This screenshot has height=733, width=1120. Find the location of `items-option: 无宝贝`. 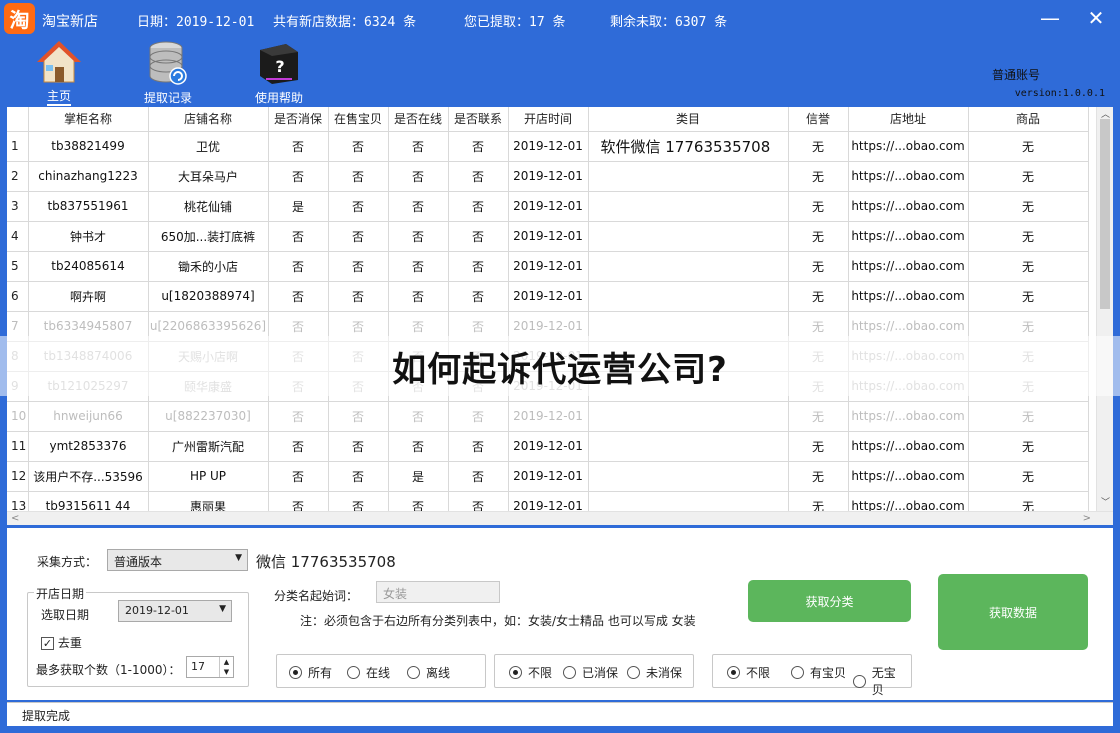

items-option: 无宝贝 is located at coordinates (880, 681).